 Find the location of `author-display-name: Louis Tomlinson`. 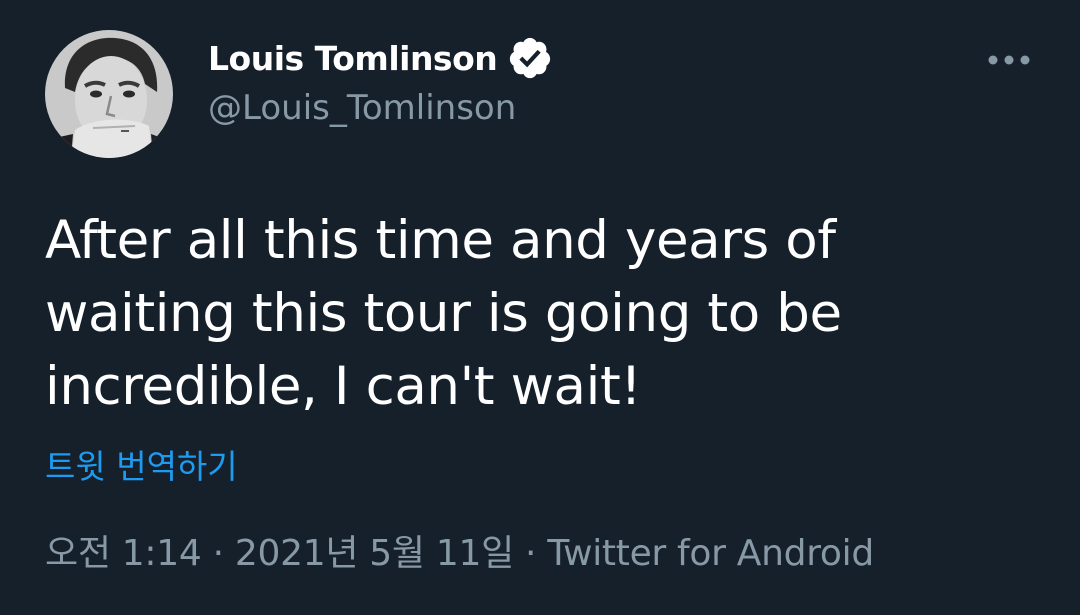

author-display-name: Louis Tomlinson is located at coordinates (353, 58).